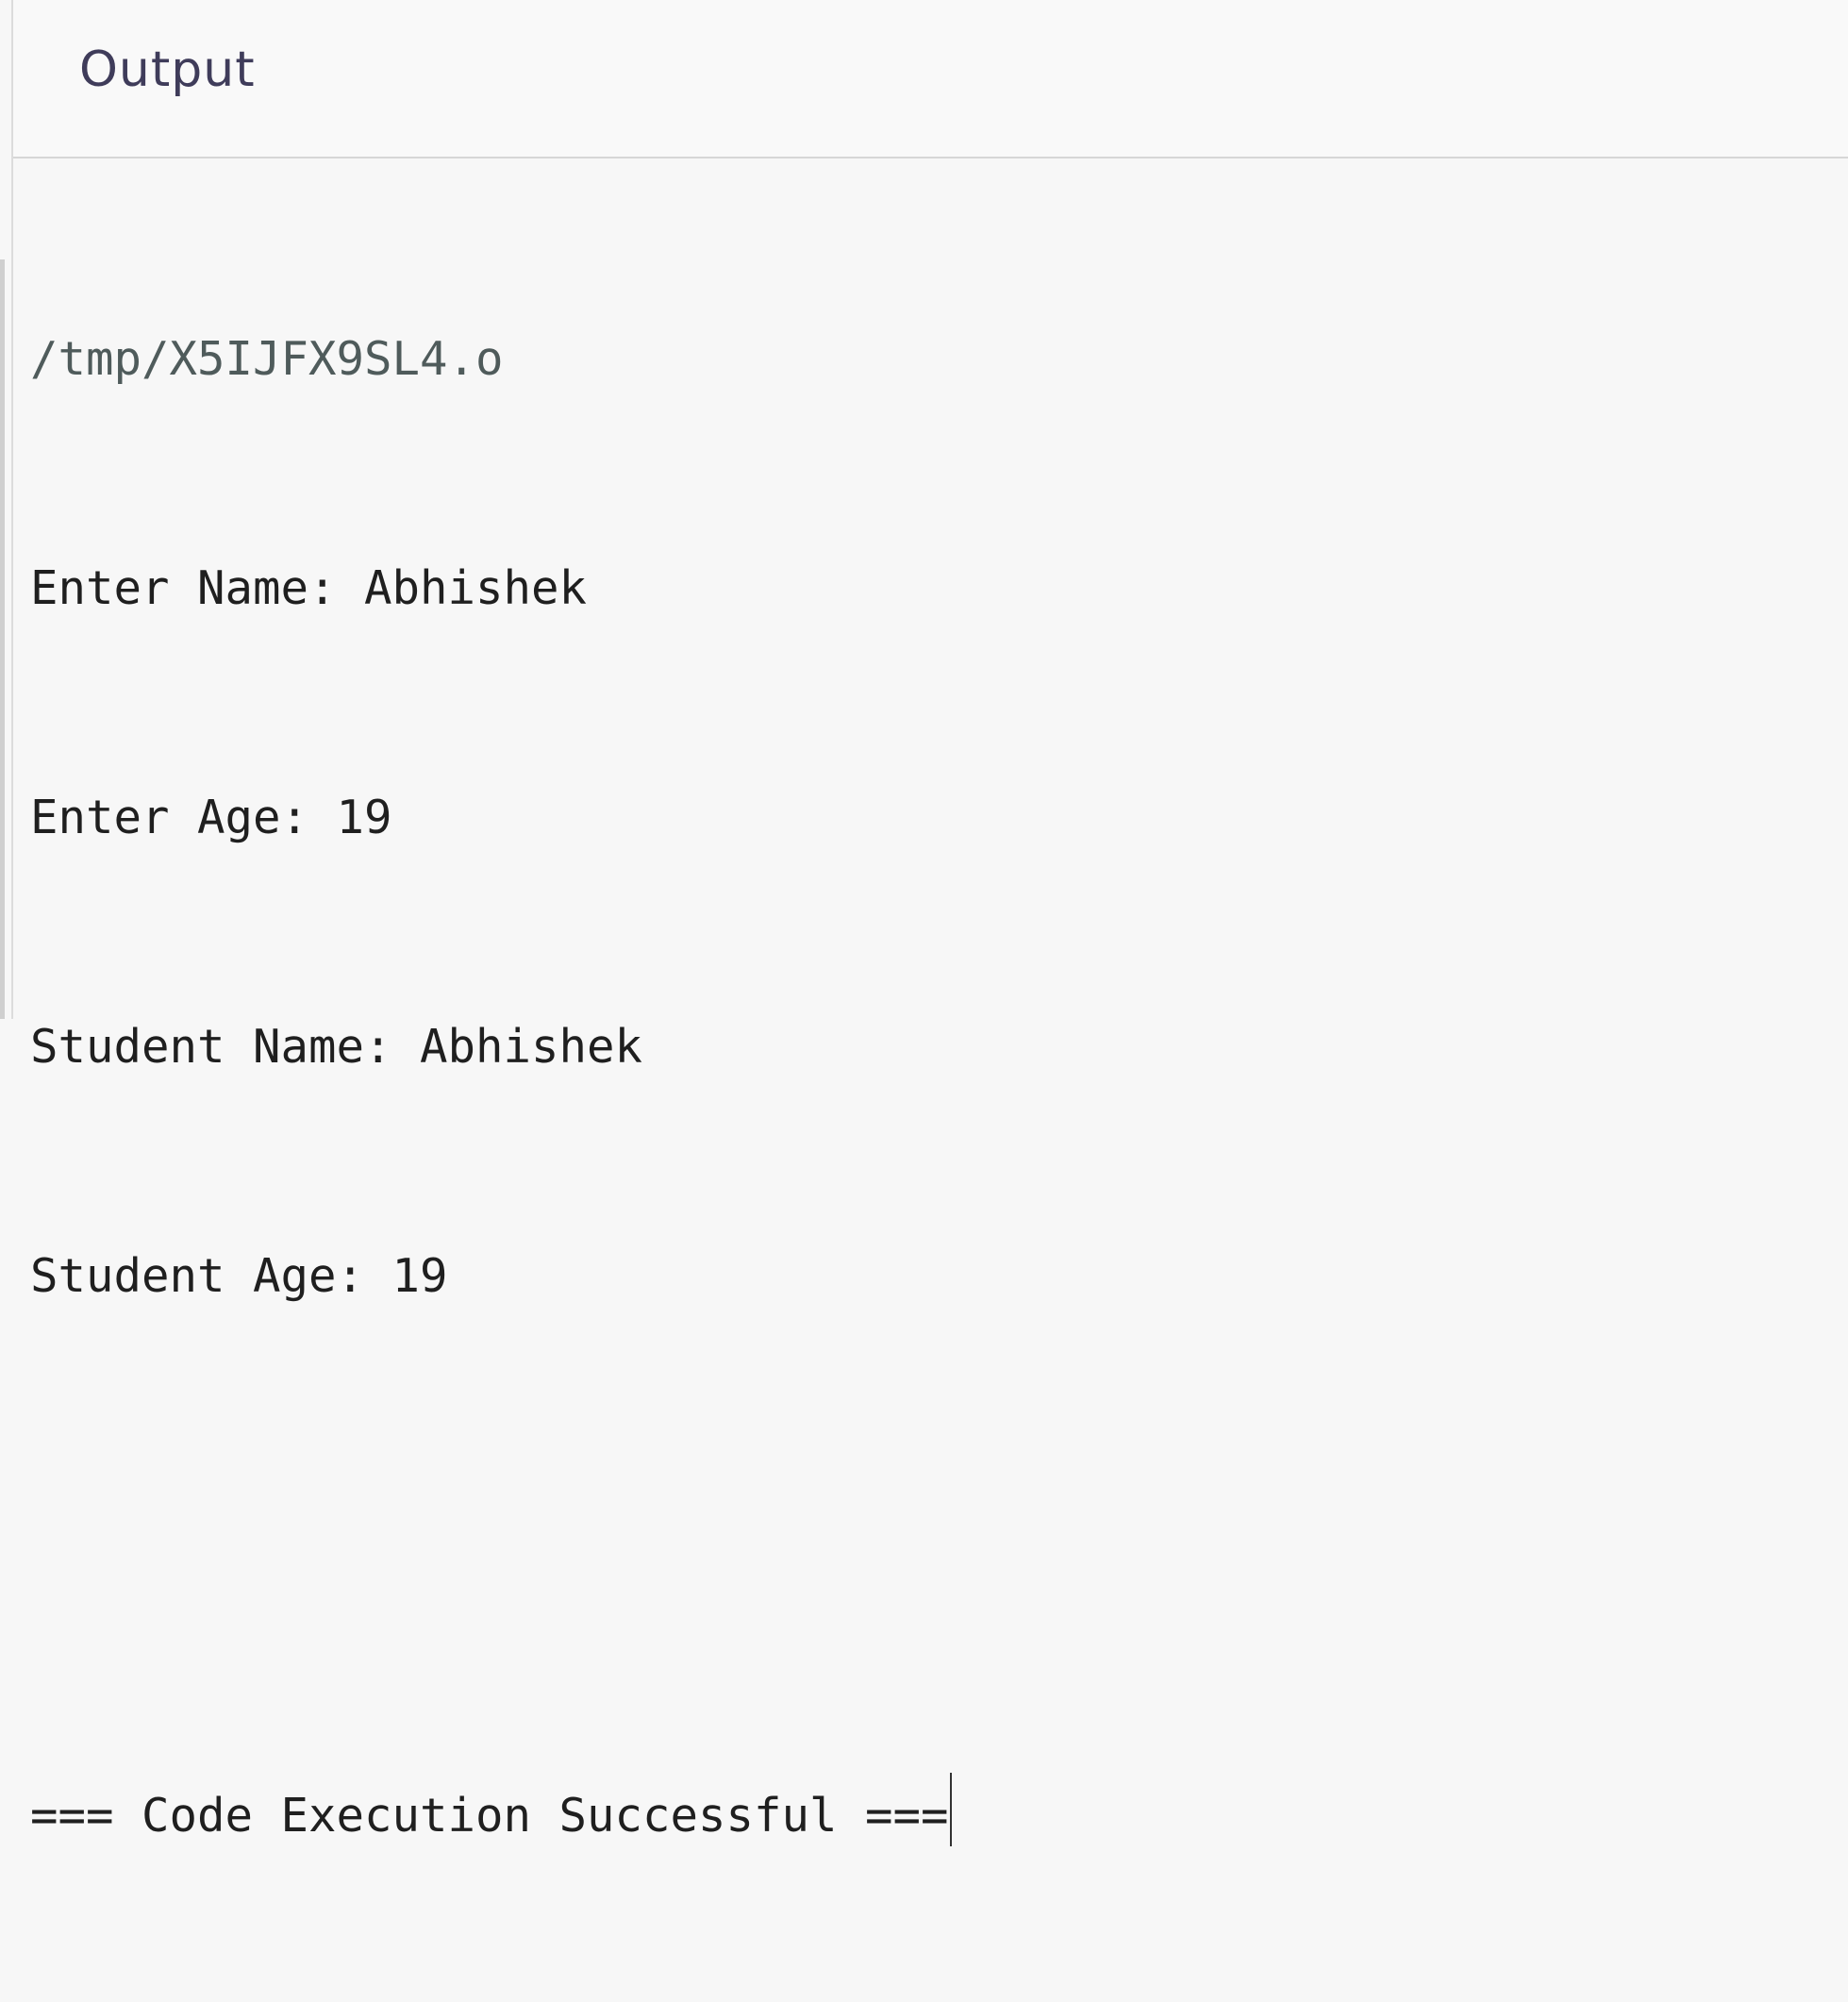 Image resolution: width=1848 pixels, height=2002 pixels. Describe the element at coordinates (3, 639) in the screenshot. I see `scrollbar` at that location.